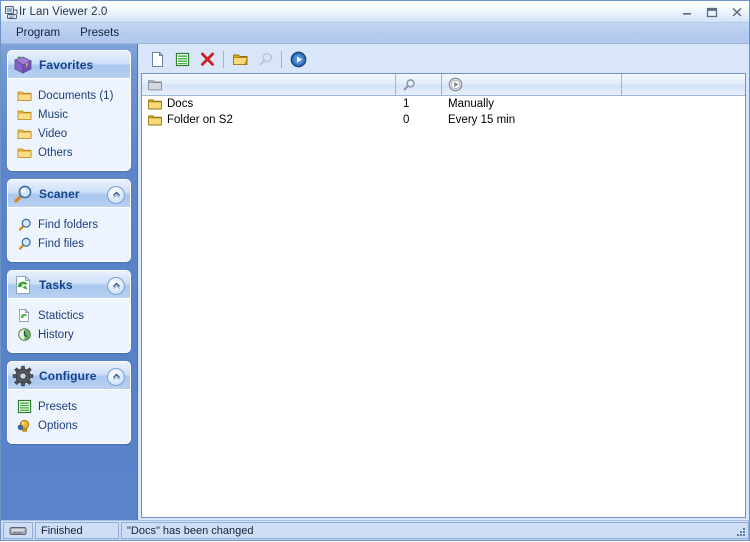  I want to click on resize-grip-icon, so click(740, 532).